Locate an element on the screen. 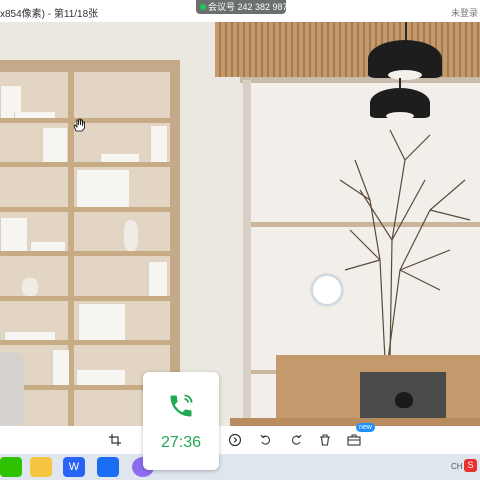 This screenshot has width=480, height=480. floor-edge is located at coordinates (355, 422).